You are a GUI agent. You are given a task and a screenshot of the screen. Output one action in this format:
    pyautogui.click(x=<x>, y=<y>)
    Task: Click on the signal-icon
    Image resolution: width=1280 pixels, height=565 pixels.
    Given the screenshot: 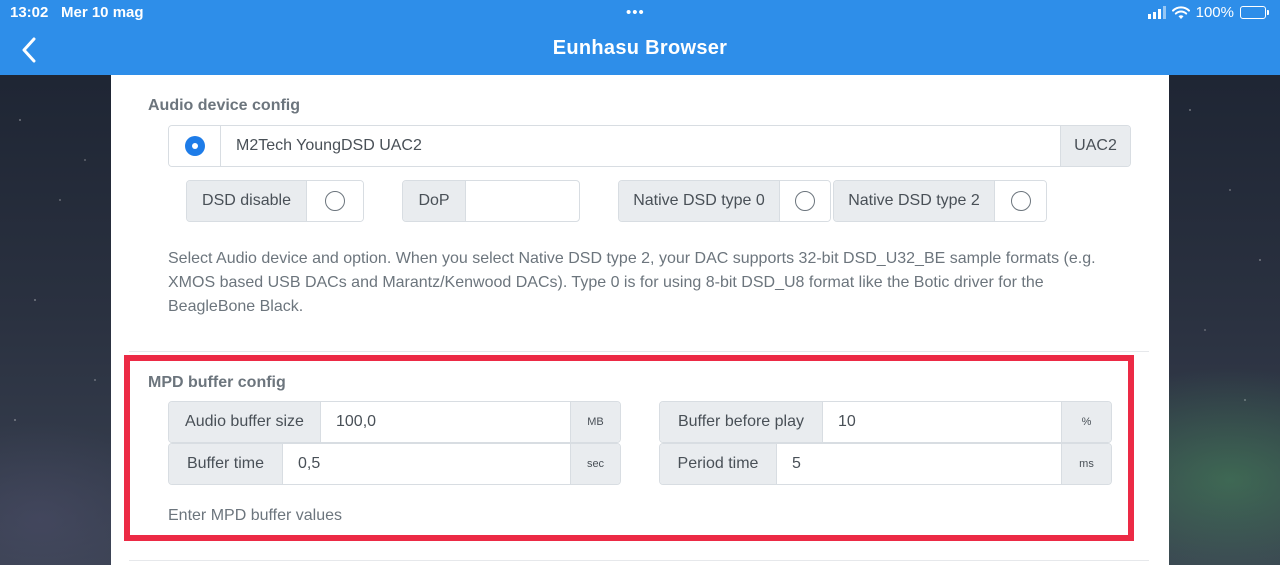 What is the action you would take?
    pyautogui.click(x=1156, y=12)
    